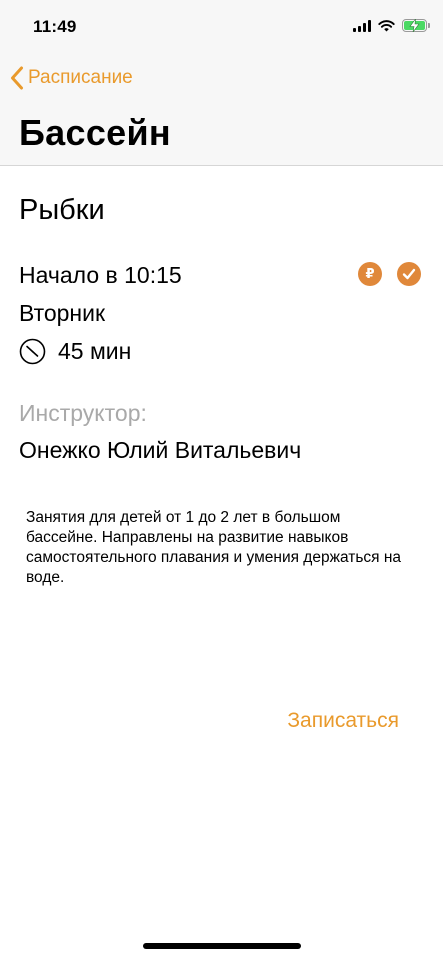 This screenshot has height=960, width=443. I want to click on back-button-label: Расписание, so click(80, 77).